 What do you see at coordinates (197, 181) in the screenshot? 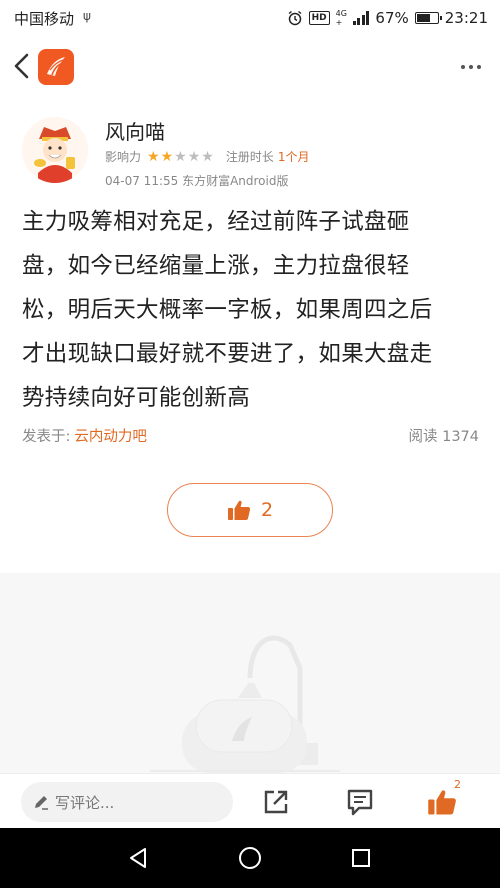
I see `post-timestamp: 04-07 11:55 东方财富Android版` at bounding box center [197, 181].